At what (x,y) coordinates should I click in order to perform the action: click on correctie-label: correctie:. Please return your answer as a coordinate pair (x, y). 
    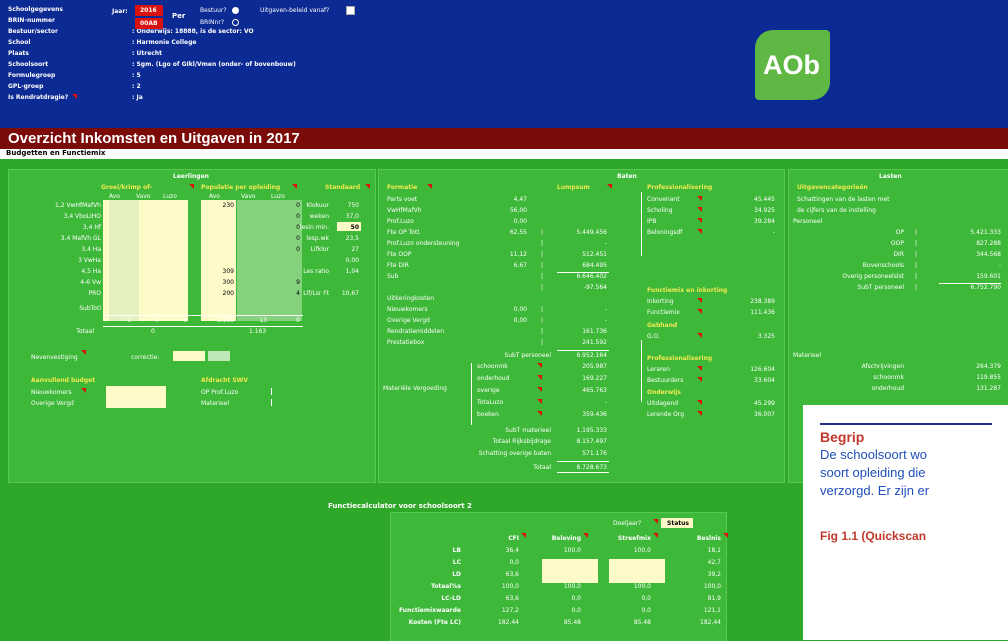
    Looking at the image, I should click on (145, 357).